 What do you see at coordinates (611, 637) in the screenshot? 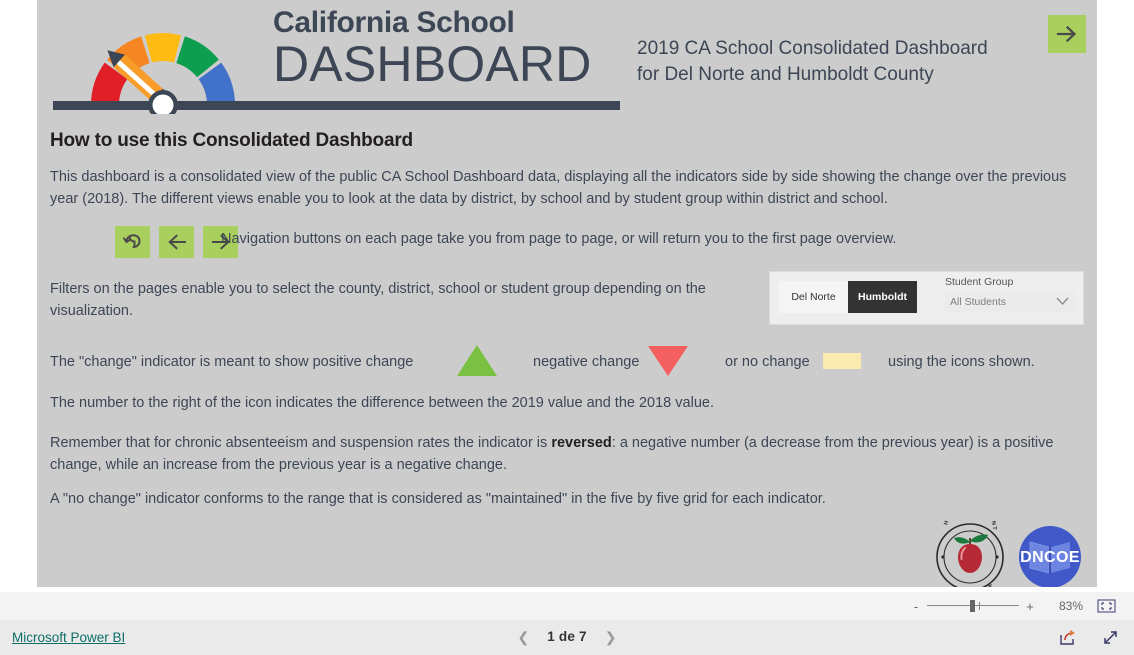
I see `next-page-chevron: ❯` at bounding box center [611, 637].